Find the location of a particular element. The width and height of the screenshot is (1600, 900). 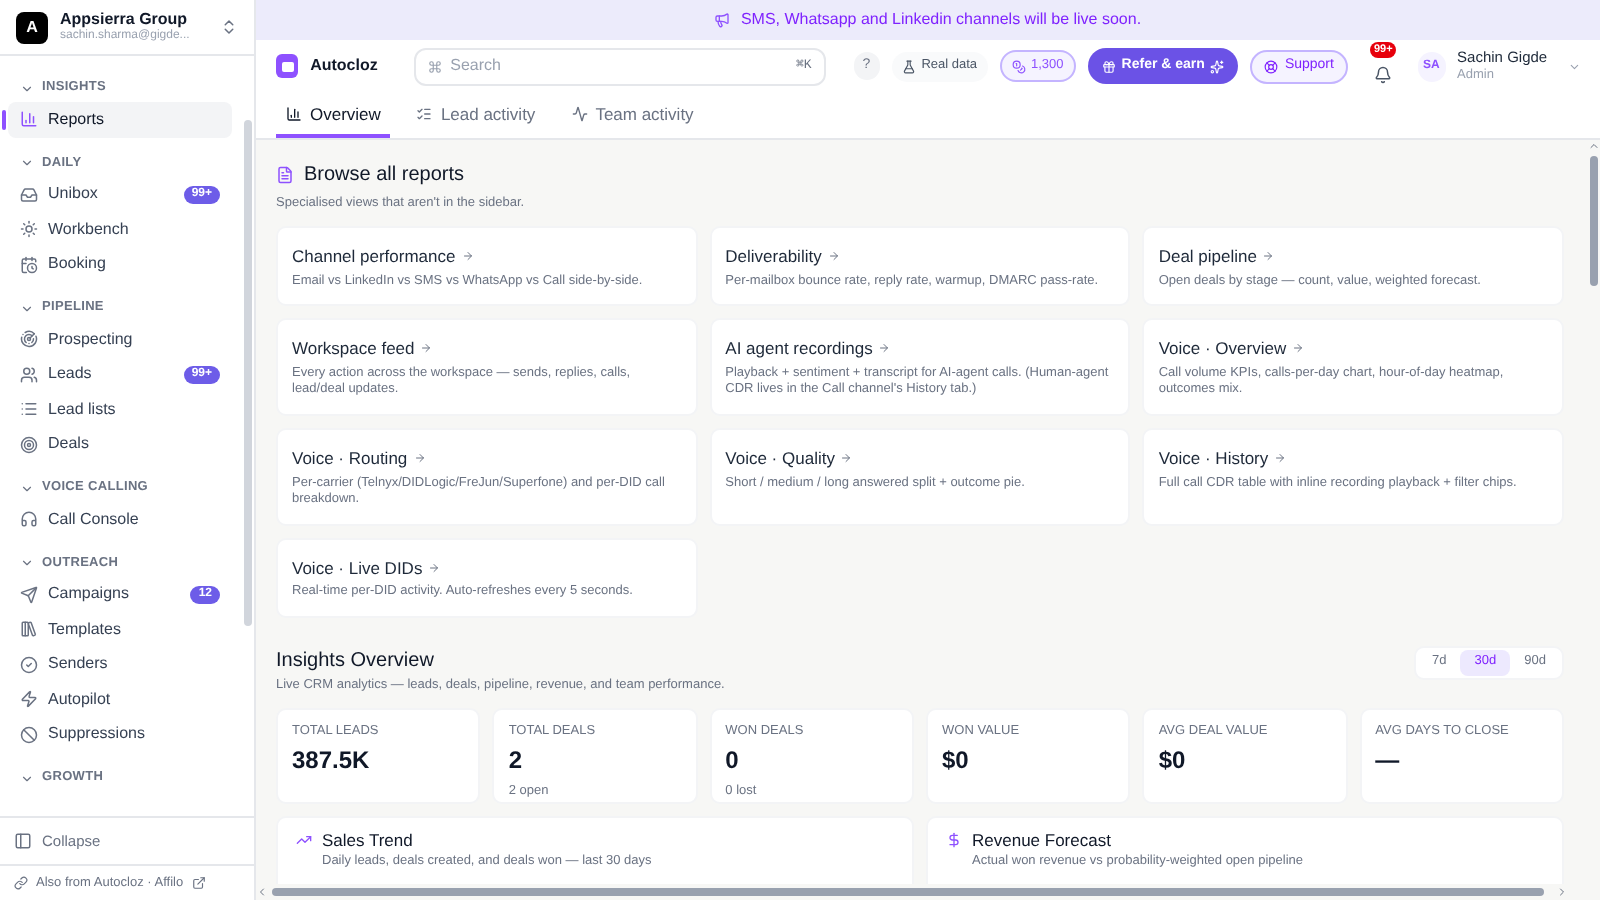

list-icon is located at coordinates (29, 409).